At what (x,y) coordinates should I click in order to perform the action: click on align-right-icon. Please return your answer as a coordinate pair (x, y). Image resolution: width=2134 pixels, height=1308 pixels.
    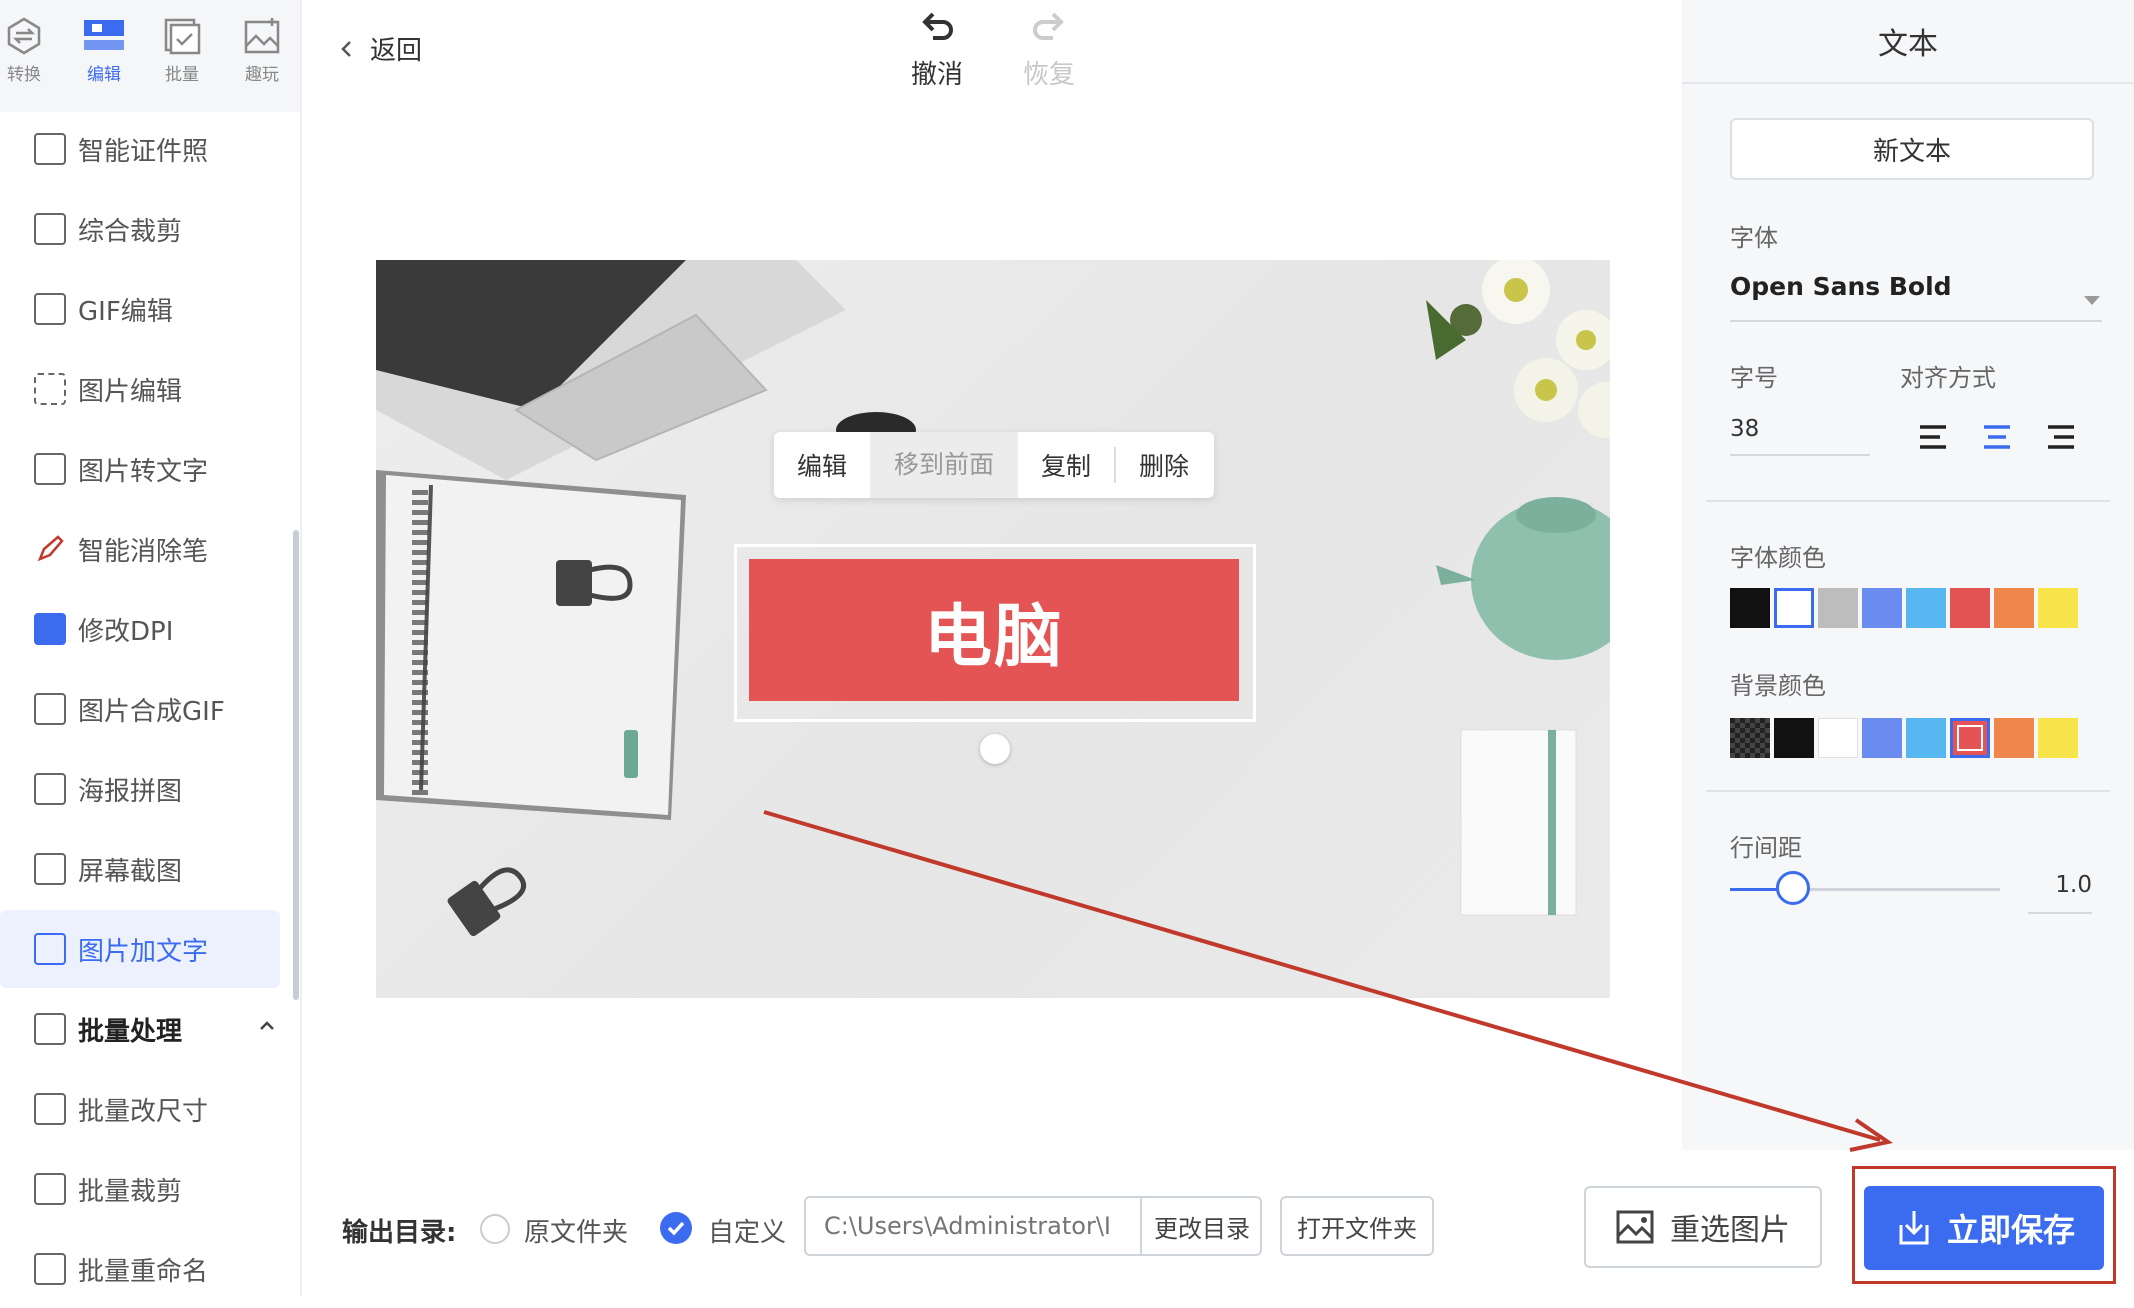
    Looking at the image, I should click on (2061, 437).